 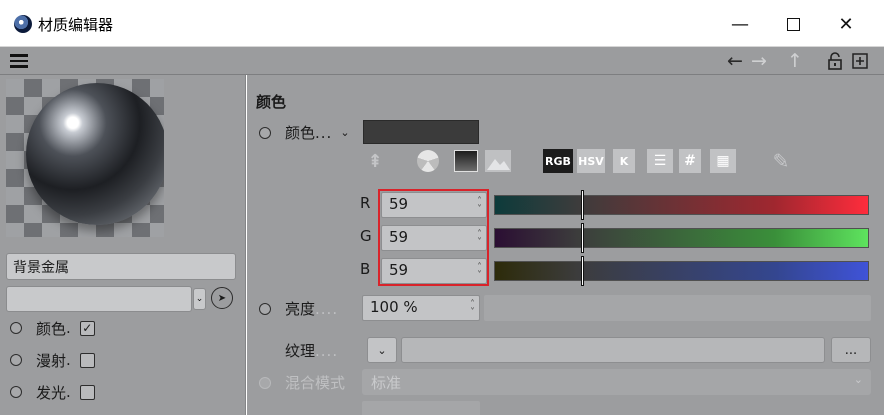 I want to click on window-titlebar: 材质编辑器 — ✕, so click(x=442, y=23).